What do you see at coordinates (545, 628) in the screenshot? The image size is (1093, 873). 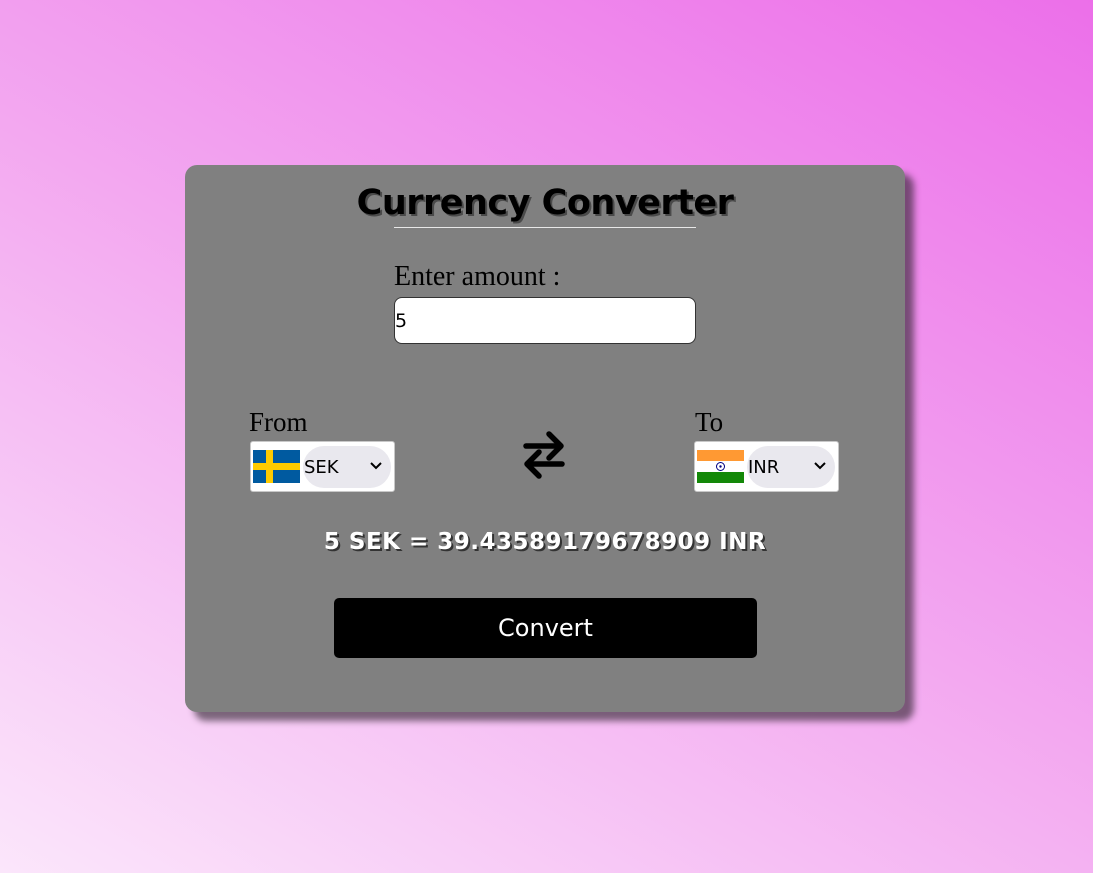 I see `convert-button: Convert` at bounding box center [545, 628].